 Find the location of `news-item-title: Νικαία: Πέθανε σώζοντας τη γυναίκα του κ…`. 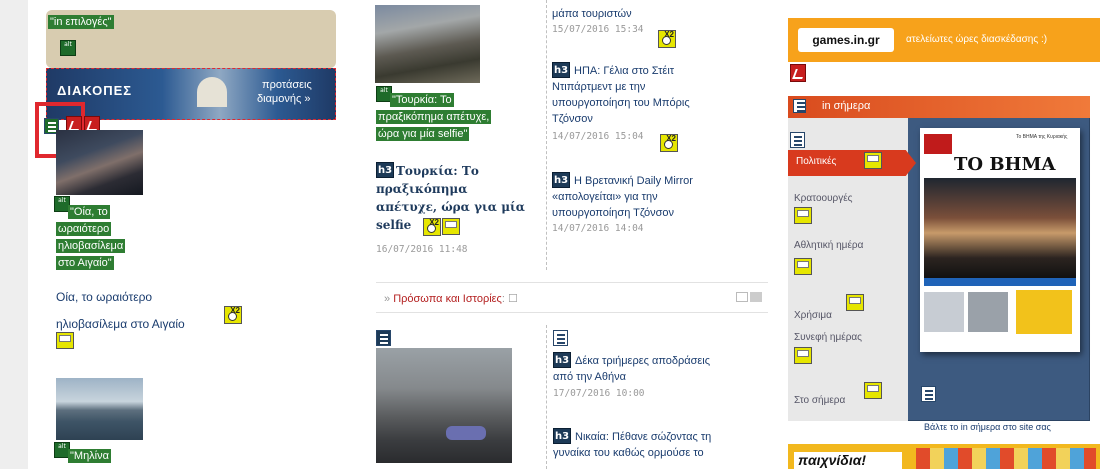

news-item-title: Νικαία: Πέθανε σώζοντας τη γυναίκα του κ… is located at coordinates (632, 445).